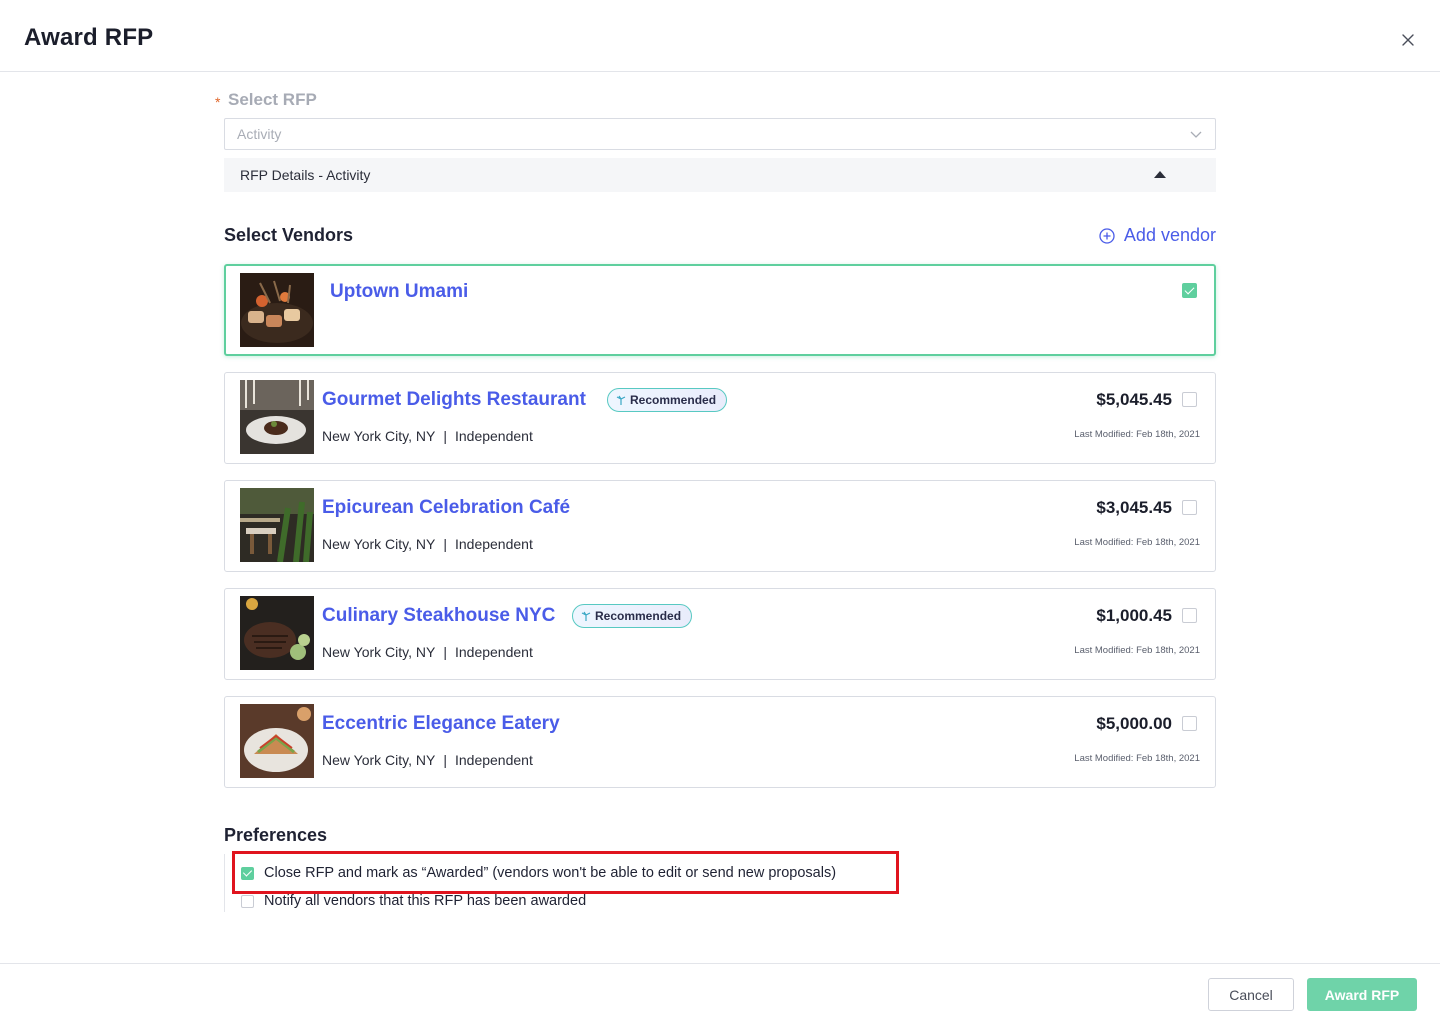 The image size is (1440, 1023). Describe the element at coordinates (276, 835) in the screenshot. I see `preferences-heading: Preferences` at that location.